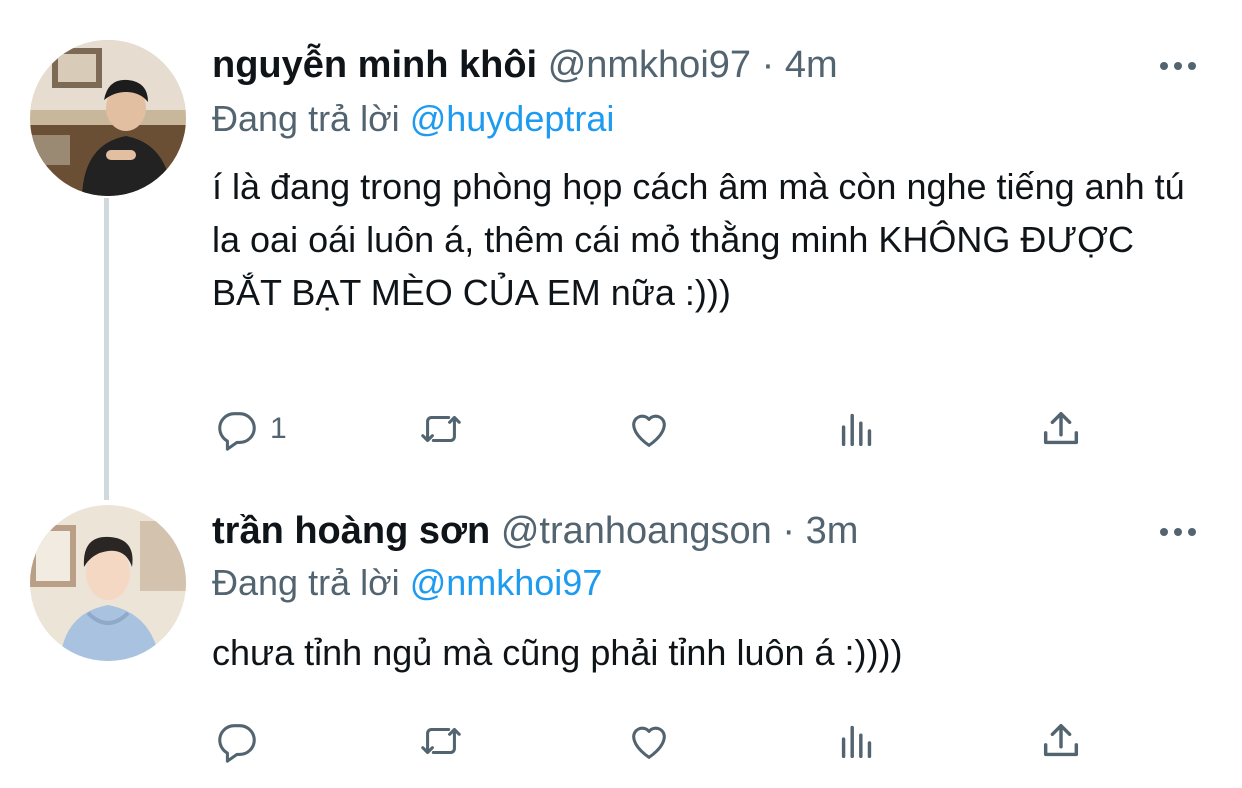 The width and height of the screenshot is (1242, 788). Describe the element at coordinates (811, 65) in the screenshot. I see `timestamp: 4m` at that location.